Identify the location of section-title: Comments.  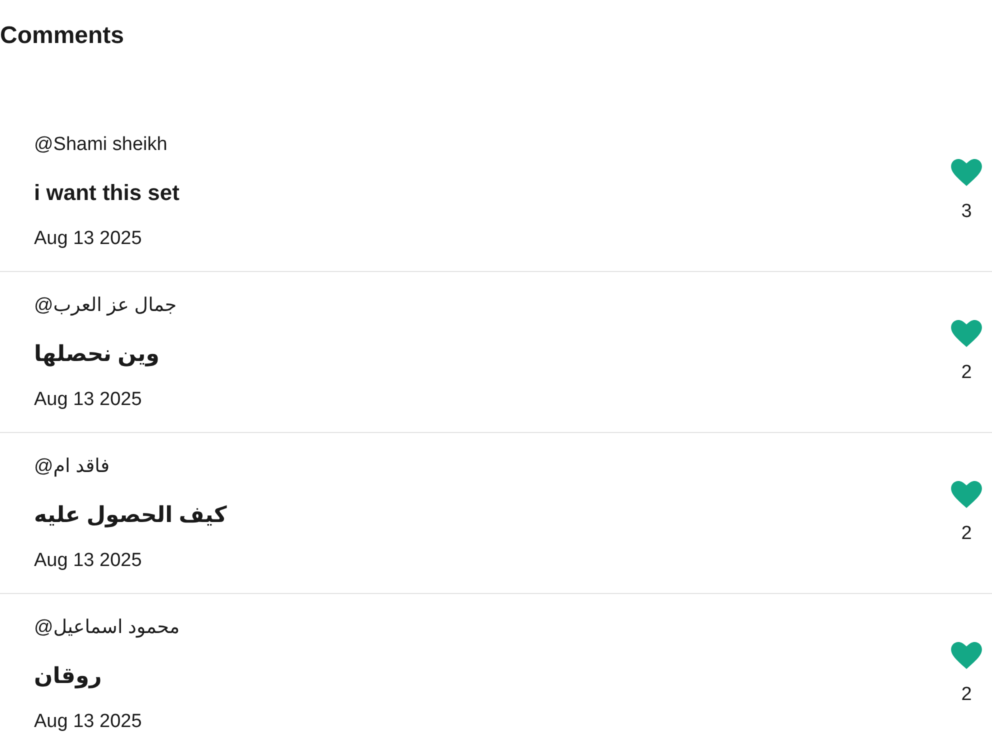
(62, 36).